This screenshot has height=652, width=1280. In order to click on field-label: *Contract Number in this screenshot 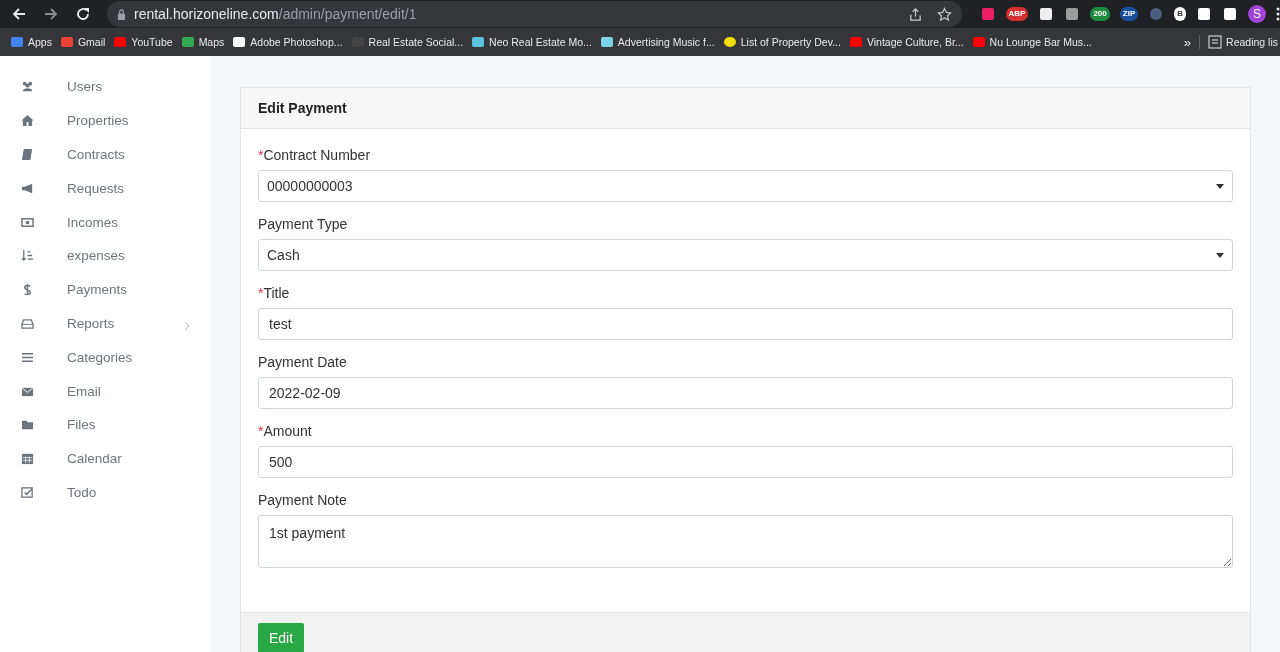, I will do `click(314, 155)`.